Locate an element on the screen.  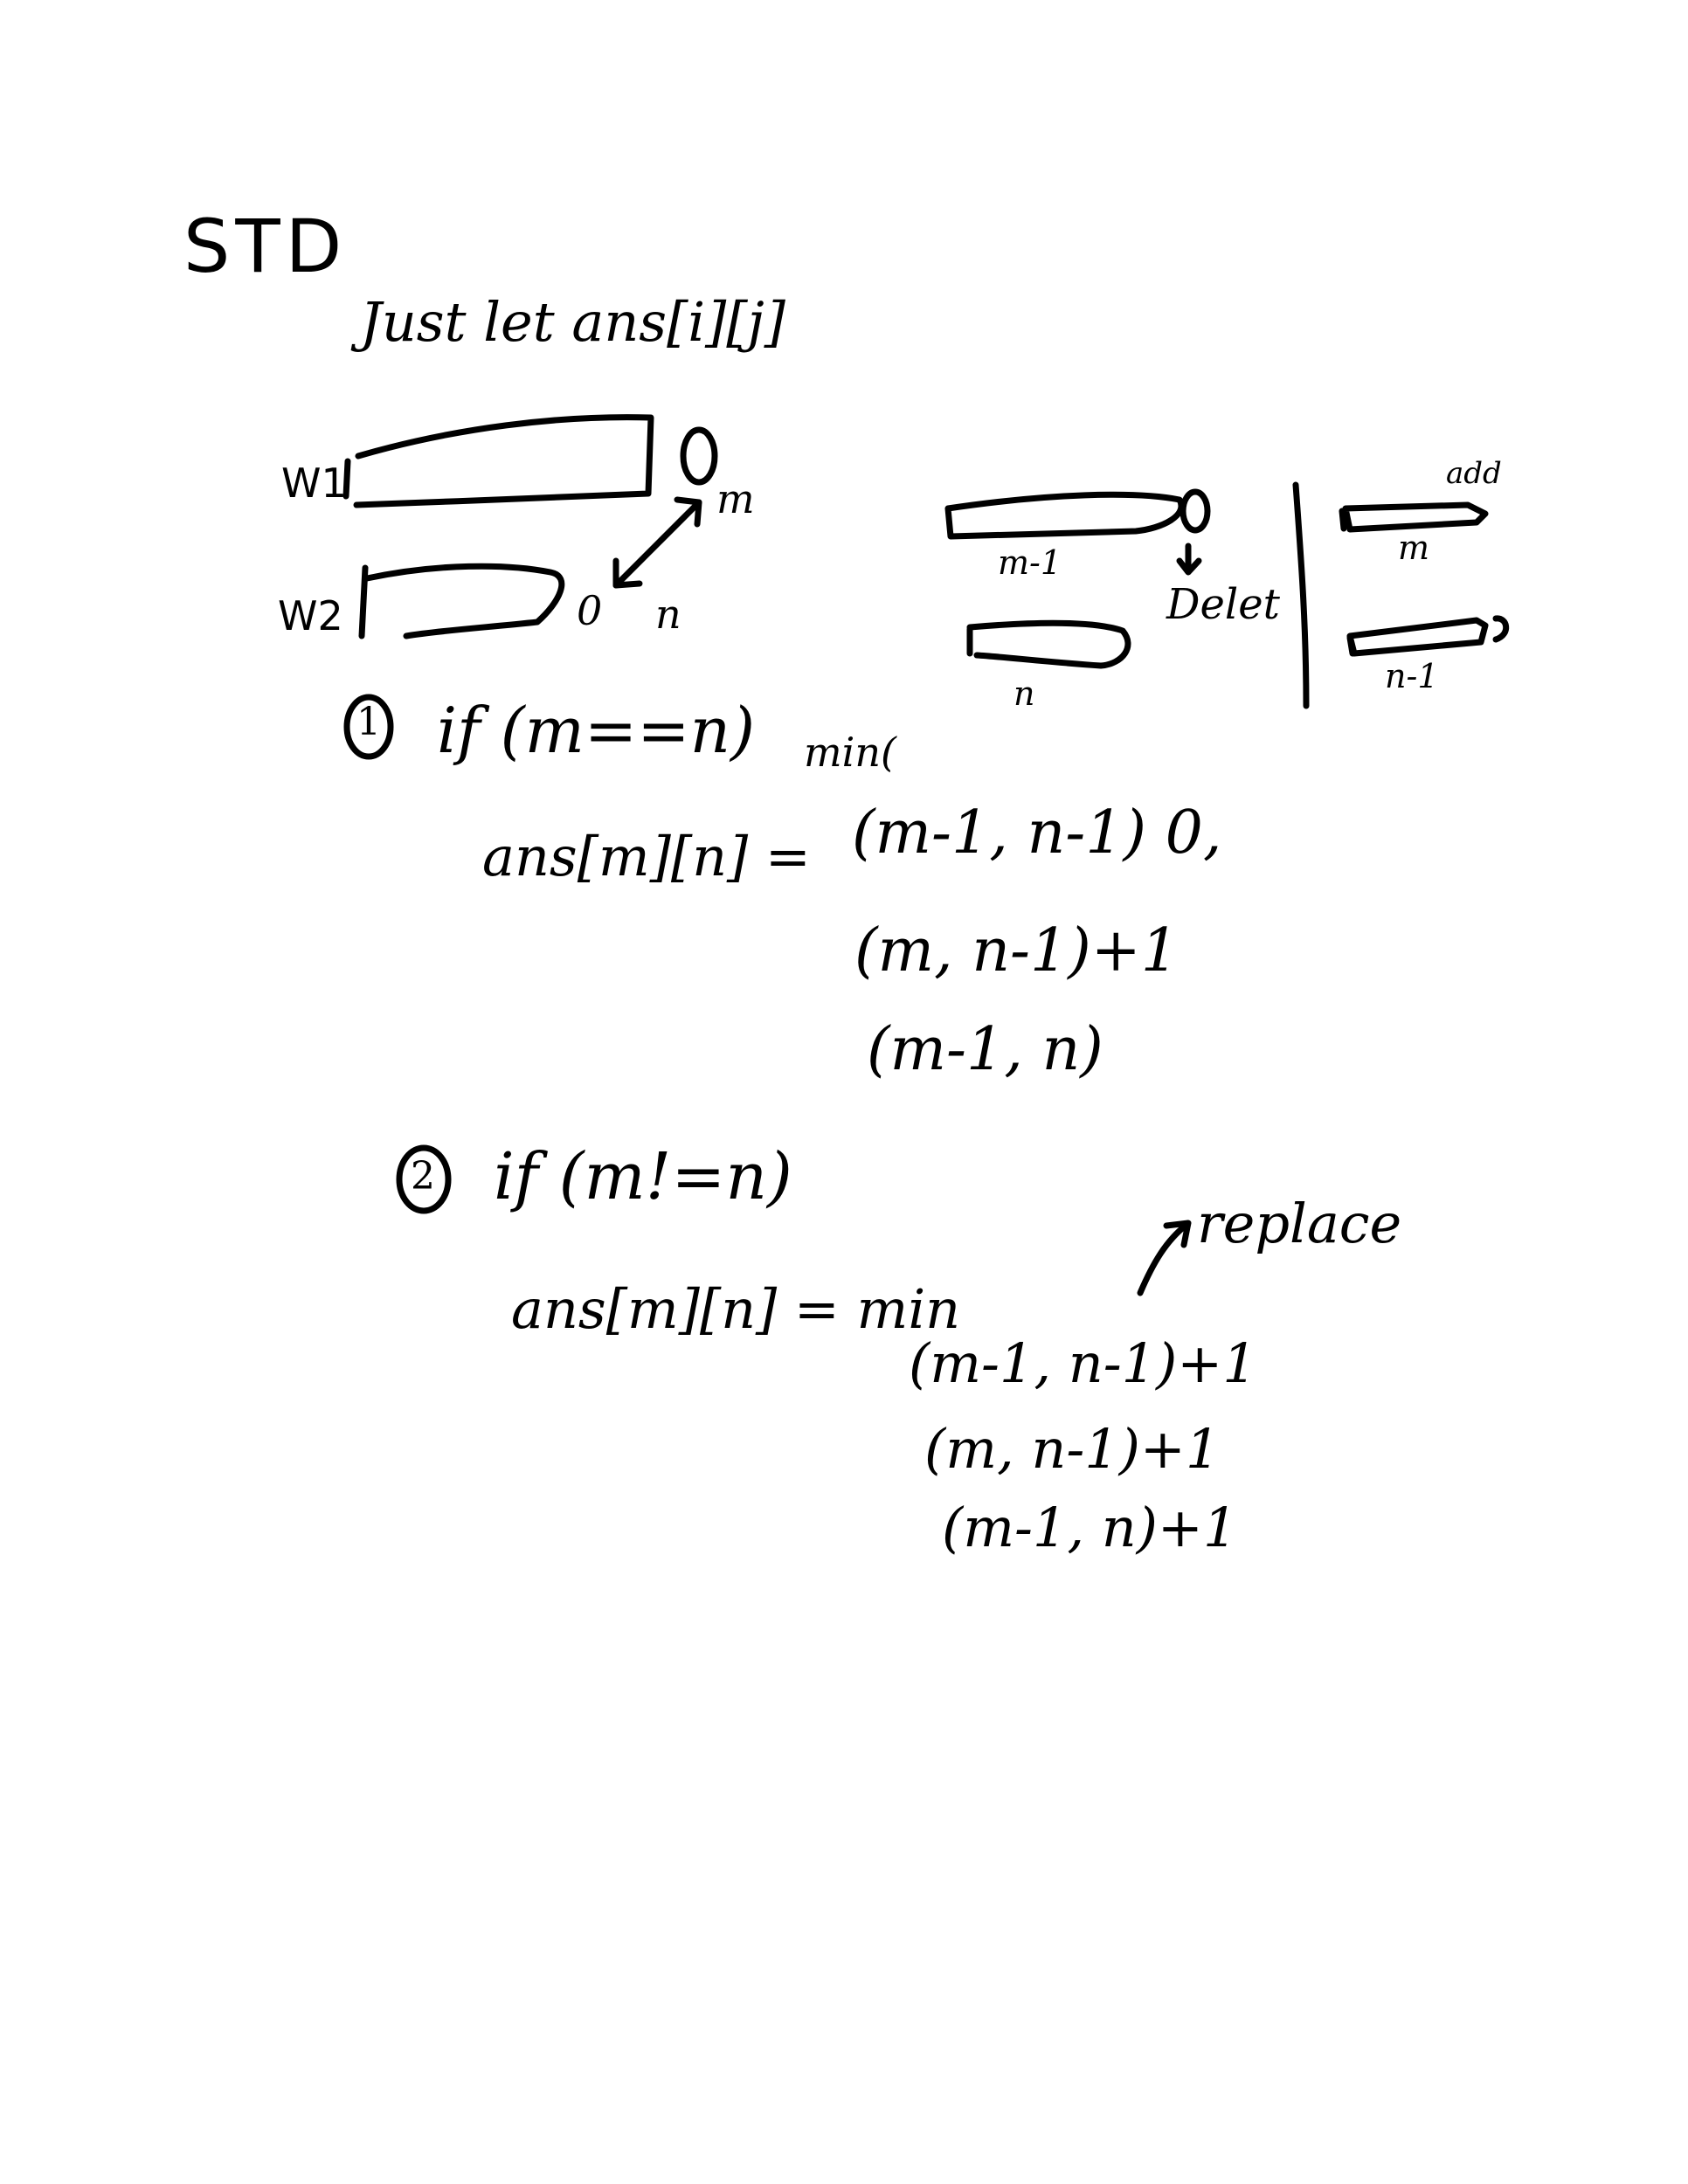
replace-label: replace is located at coordinates (1299, 1223).